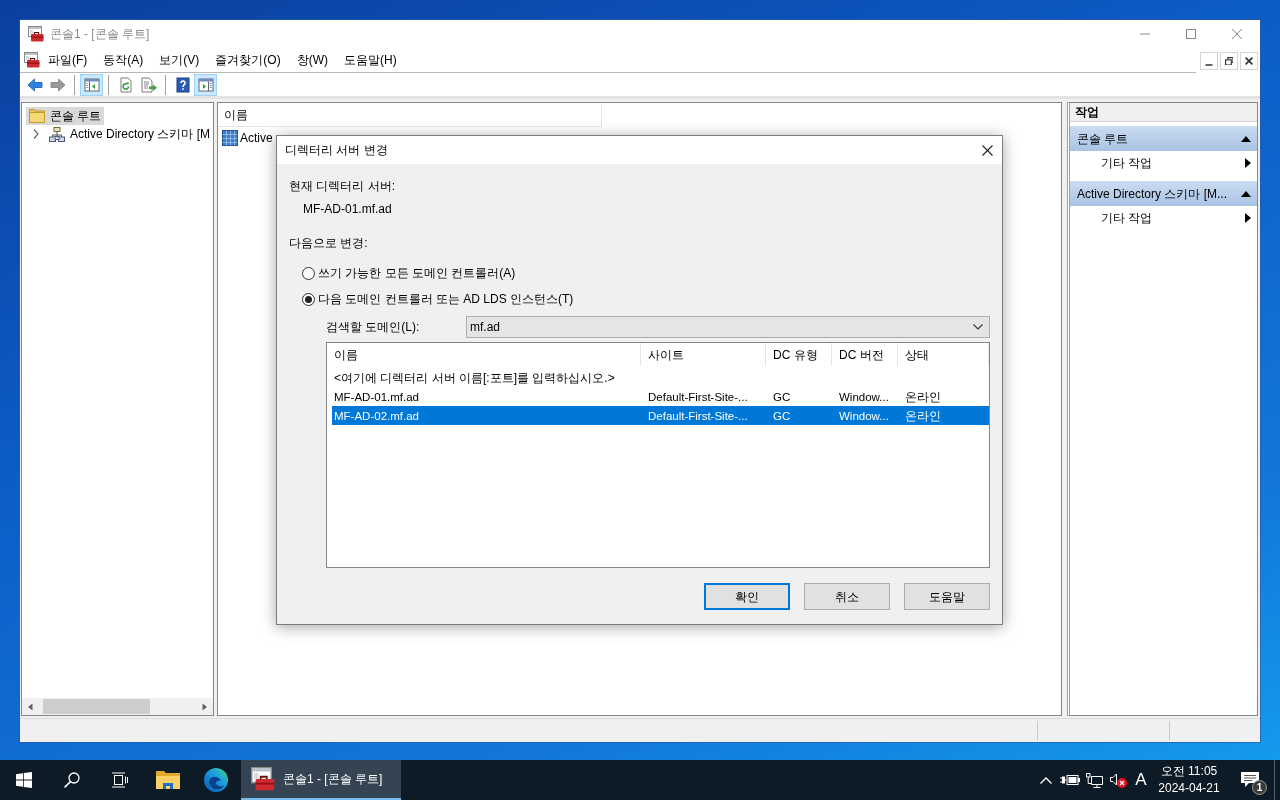 The height and width of the screenshot is (800, 1280). Describe the element at coordinates (123, 60) in the screenshot. I see `menu-item: 동작(A)` at that location.